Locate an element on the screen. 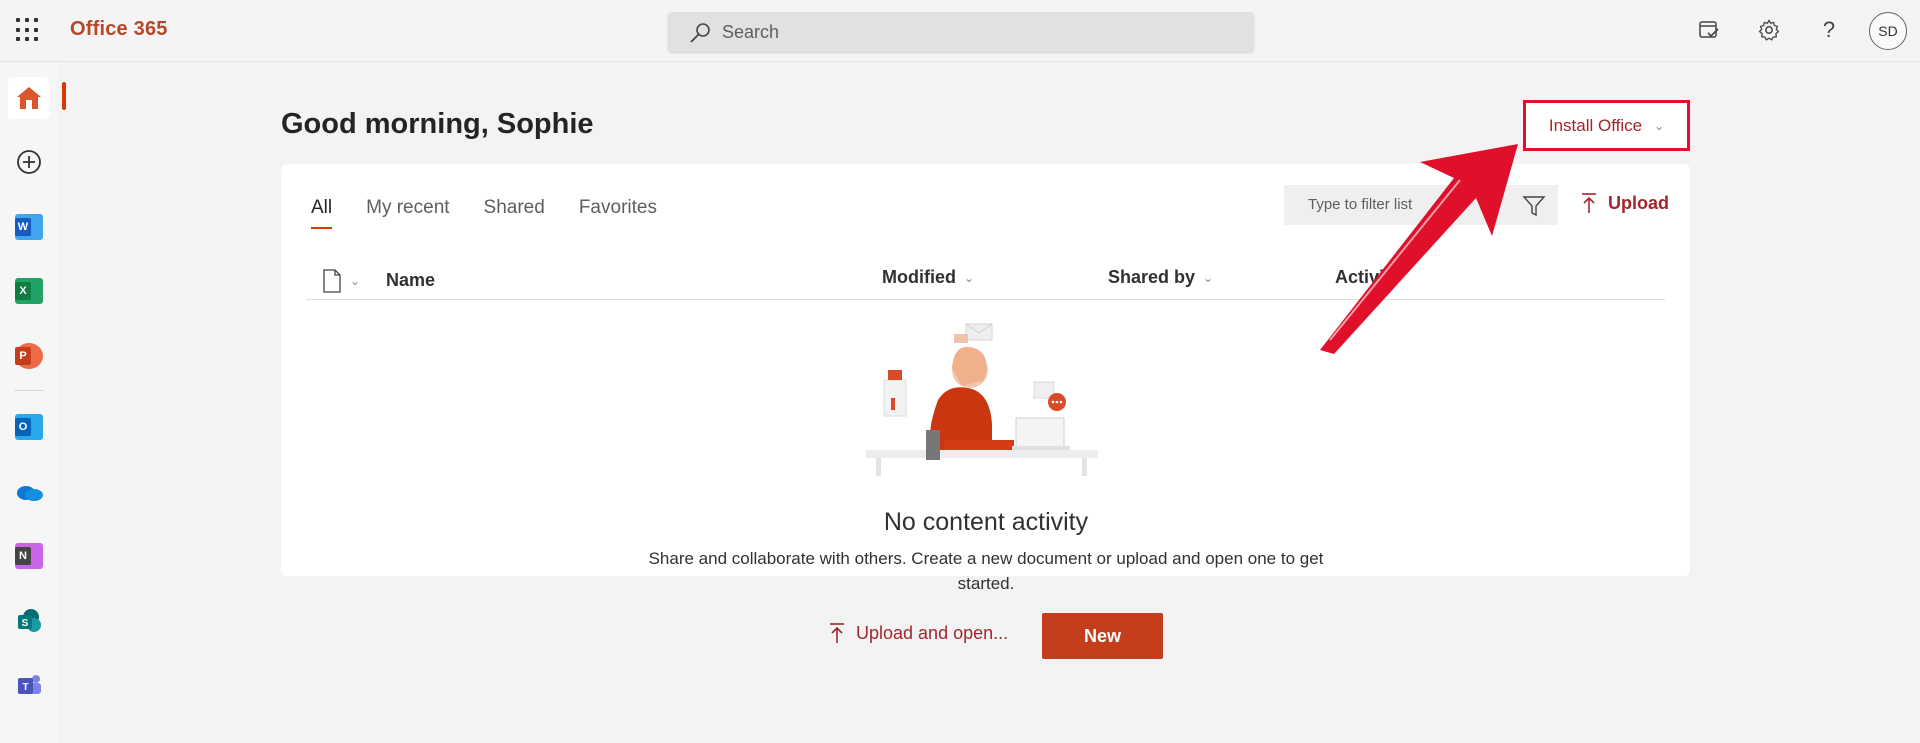  avatar: SD is located at coordinates (1888, 31).